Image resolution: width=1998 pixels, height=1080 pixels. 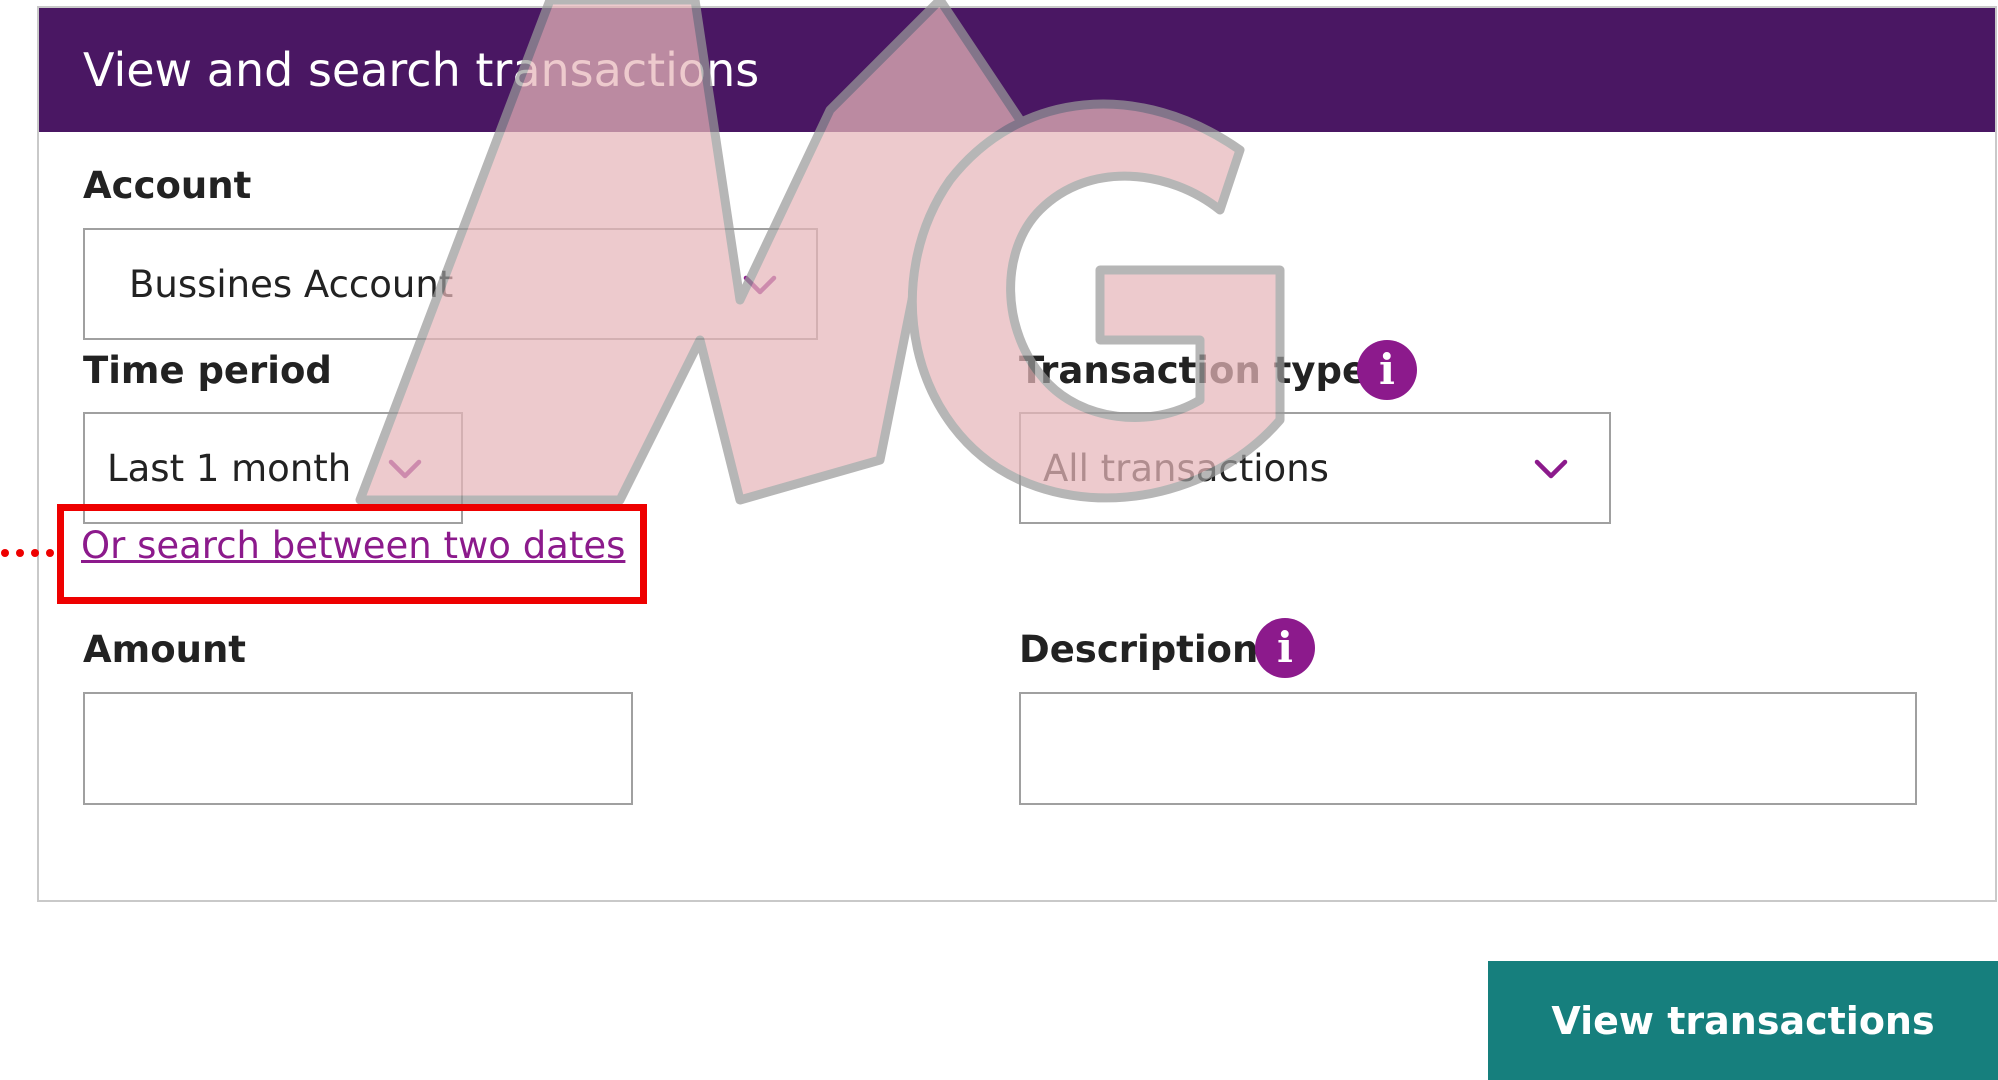 I want to click on transaction-type-select-value: All transactions, so click(x=1186, y=468).